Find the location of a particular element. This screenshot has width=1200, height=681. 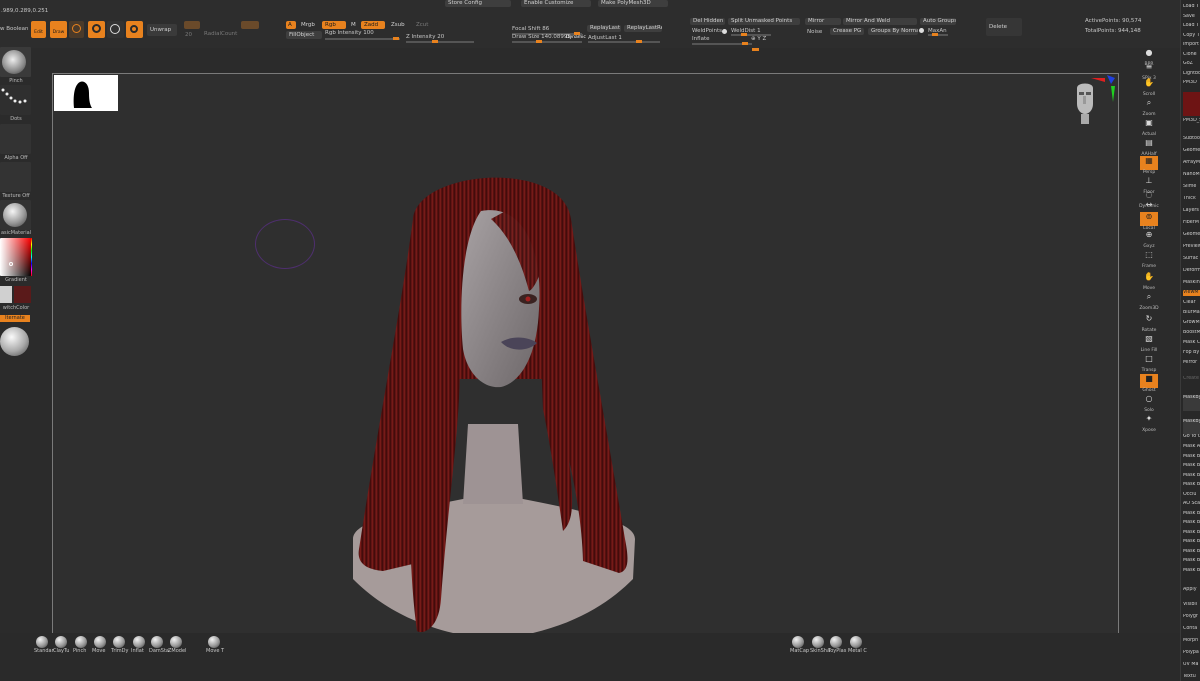

xpose-icon: ✦ is located at coordinates (1149, 421).